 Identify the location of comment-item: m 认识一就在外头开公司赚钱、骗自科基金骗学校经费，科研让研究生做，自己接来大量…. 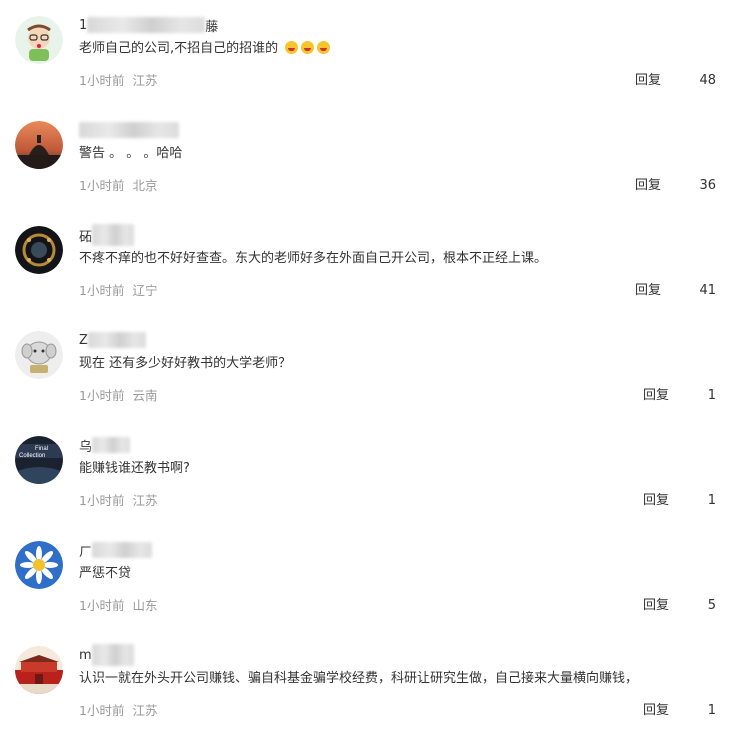
(366, 697).